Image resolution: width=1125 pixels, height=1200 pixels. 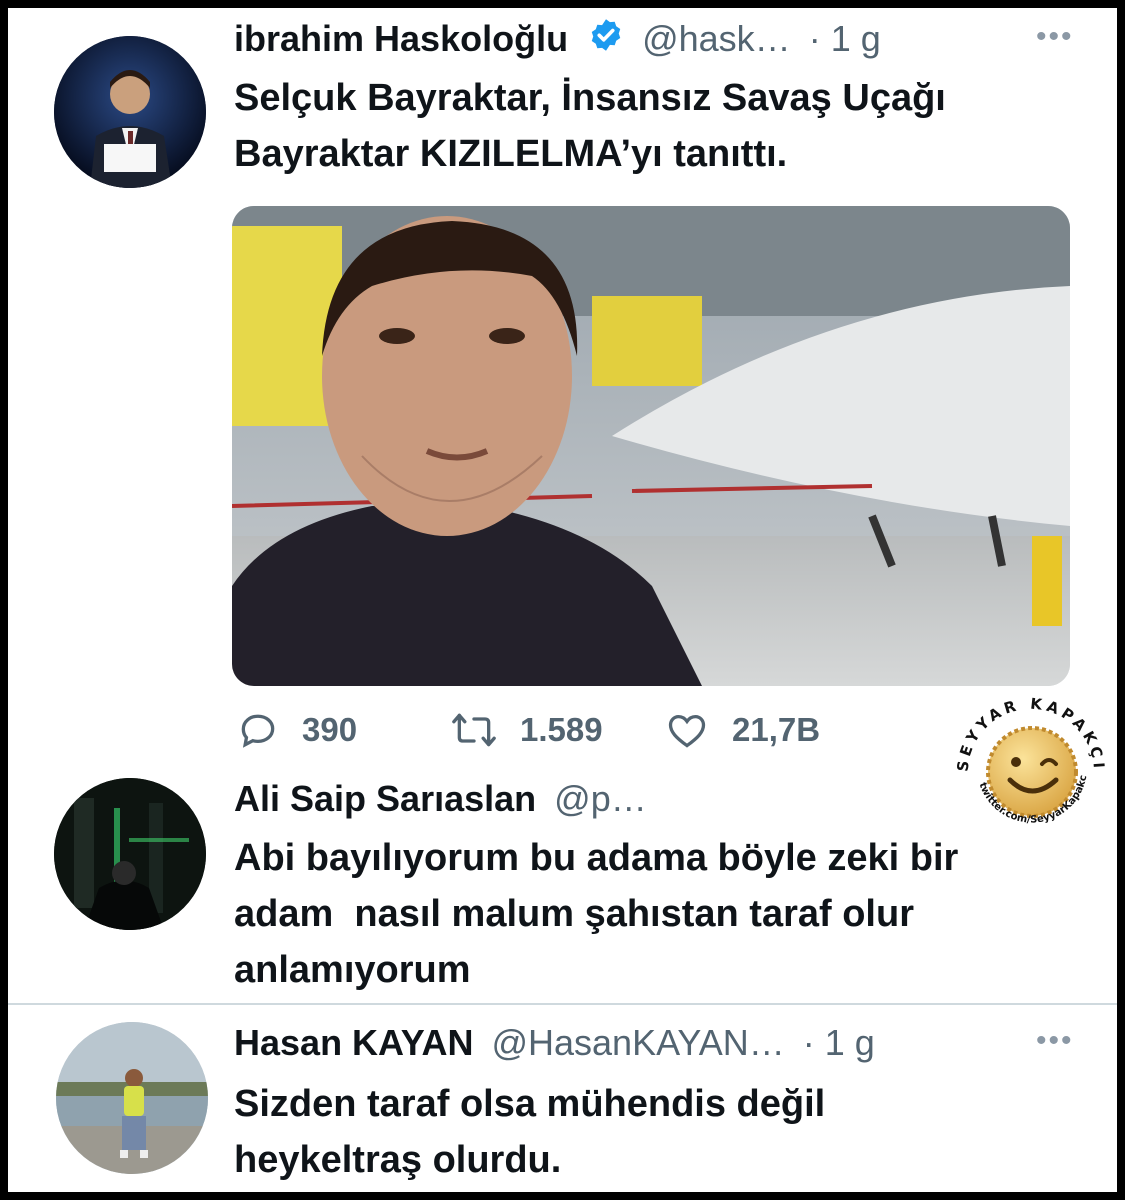 I want to click on reply-text-line: anlamıyorum, so click(x=352, y=970).